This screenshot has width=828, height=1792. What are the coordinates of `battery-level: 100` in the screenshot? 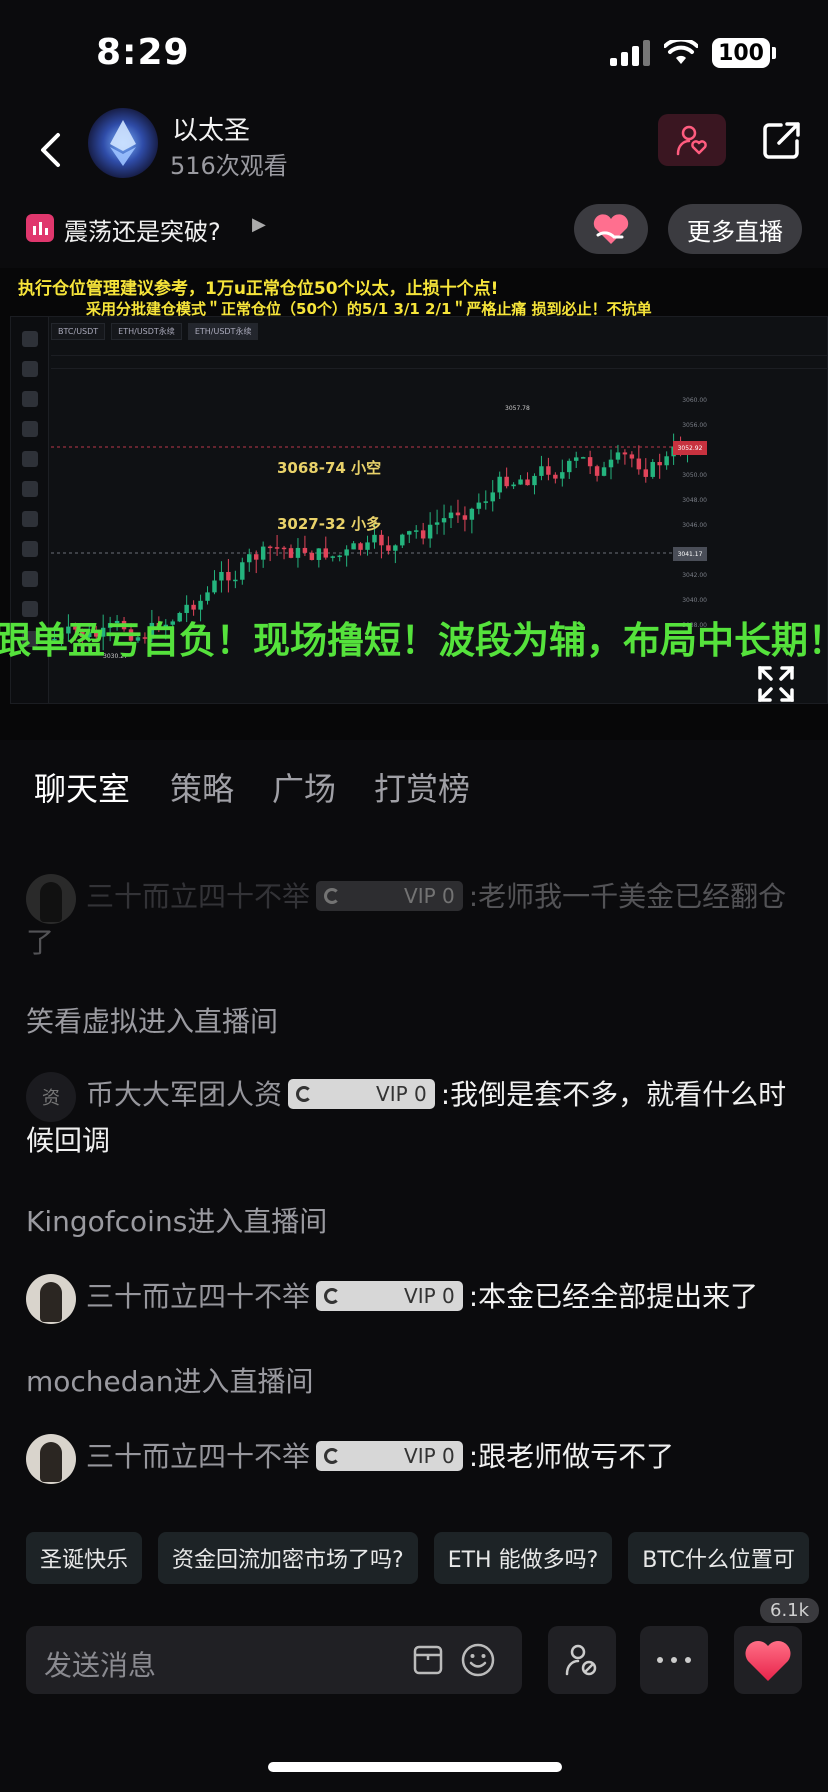 It's located at (741, 53).